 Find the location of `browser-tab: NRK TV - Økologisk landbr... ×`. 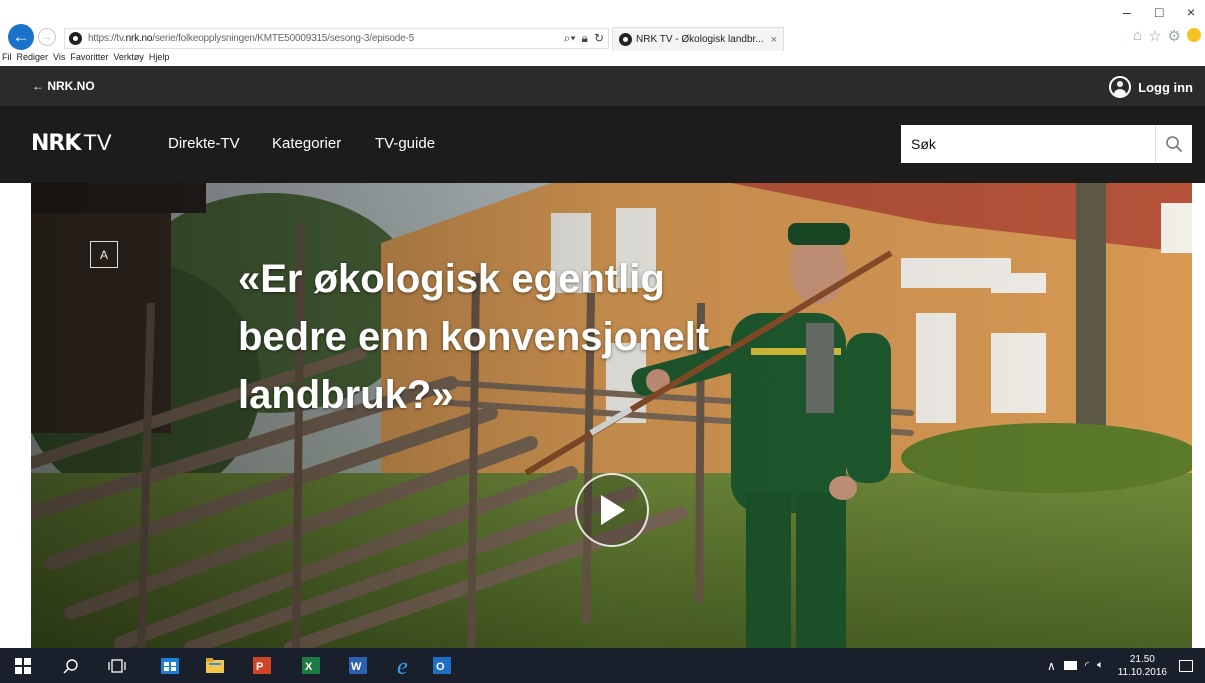

browser-tab: NRK TV - Økologisk landbr... × is located at coordinates (698, 39).